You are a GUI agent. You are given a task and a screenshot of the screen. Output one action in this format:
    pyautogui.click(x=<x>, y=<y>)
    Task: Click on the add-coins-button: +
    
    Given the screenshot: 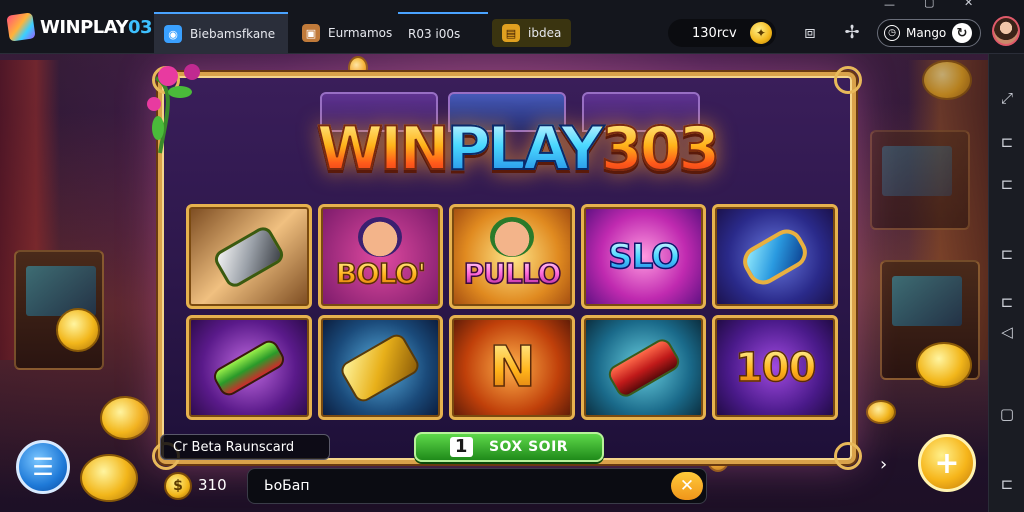 What is the action you would take?
    pyautogui.click(x=947, y=463)
    